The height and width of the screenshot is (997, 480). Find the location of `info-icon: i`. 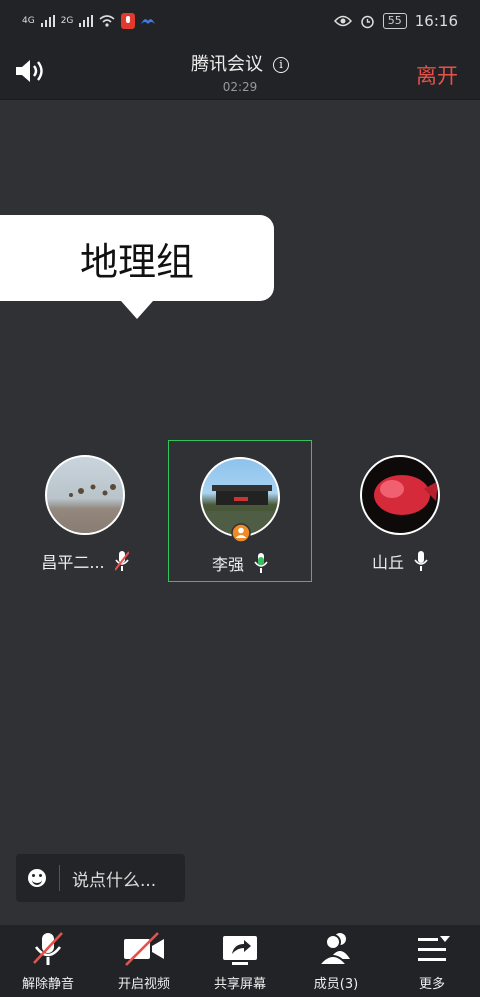

info-icon: i is located at coordinates (281, 65).